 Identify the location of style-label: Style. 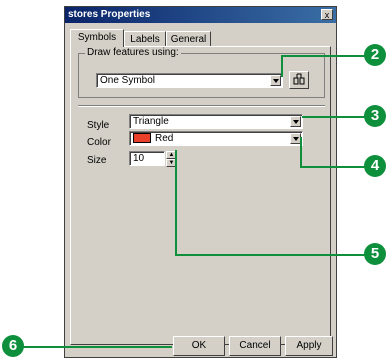
(98, 125).